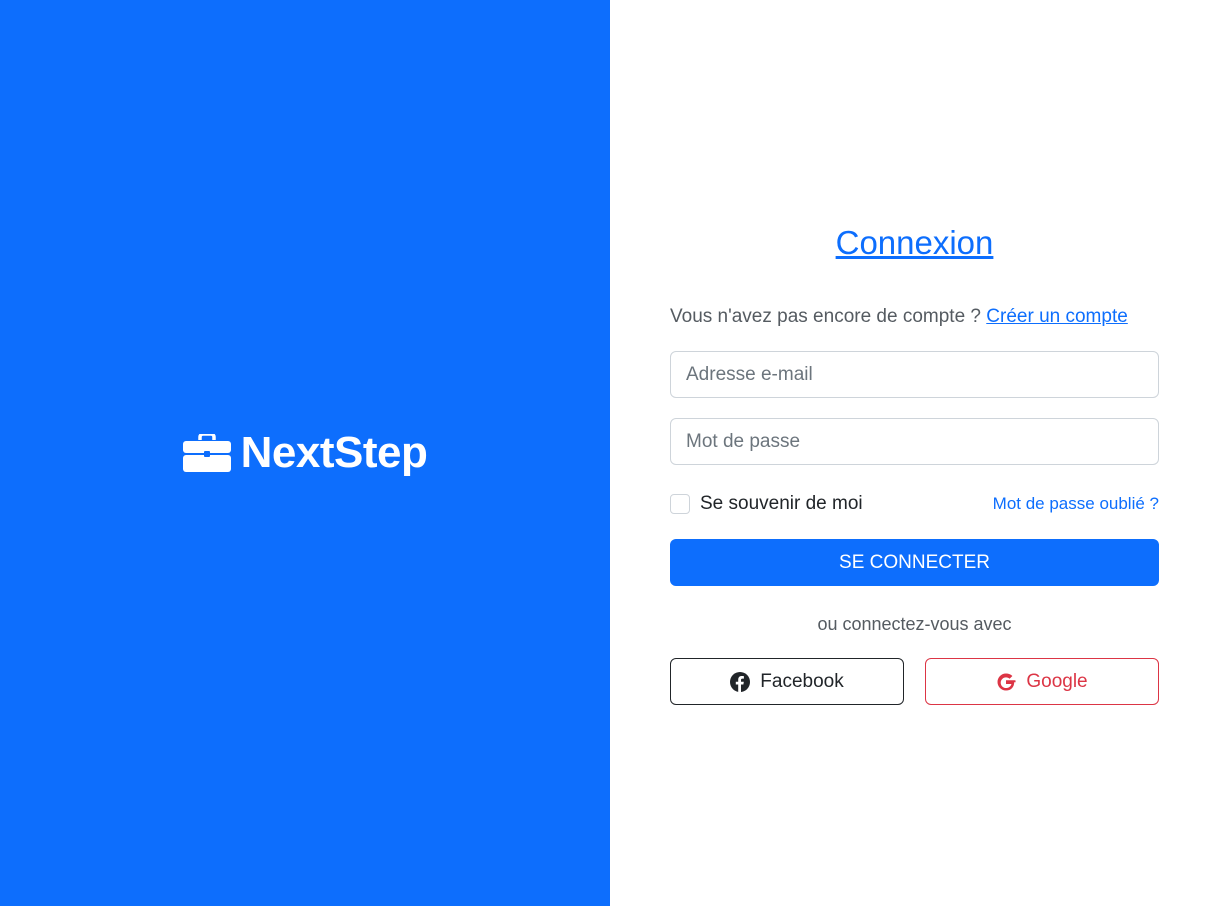  Describe the element at coordinates (914, 681) in the screenshot. I see `social-login-row: Facebook Google` at that location.